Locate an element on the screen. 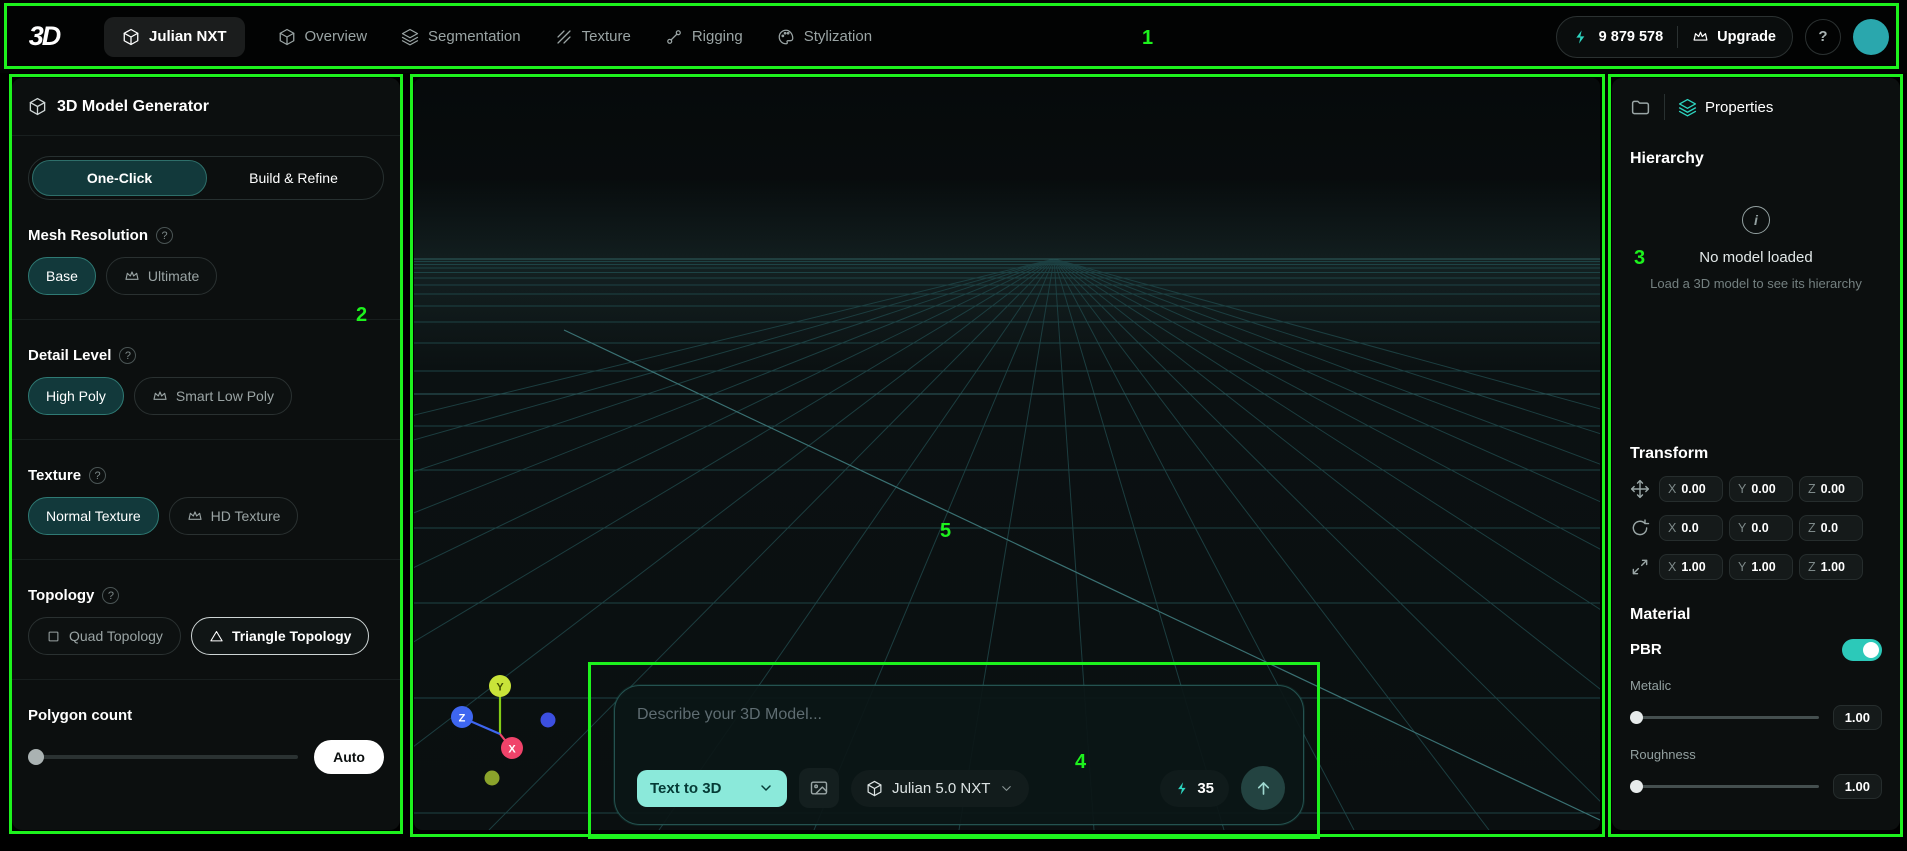  axis-y-label: Y is located at coordinates (500, 688).